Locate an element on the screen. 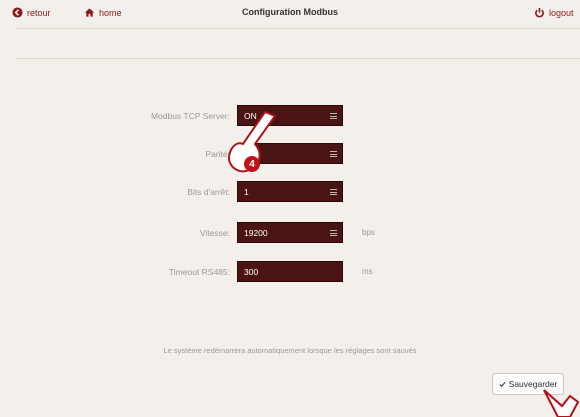  stop-bits-value: 1 is located at coordinates (246, 191).